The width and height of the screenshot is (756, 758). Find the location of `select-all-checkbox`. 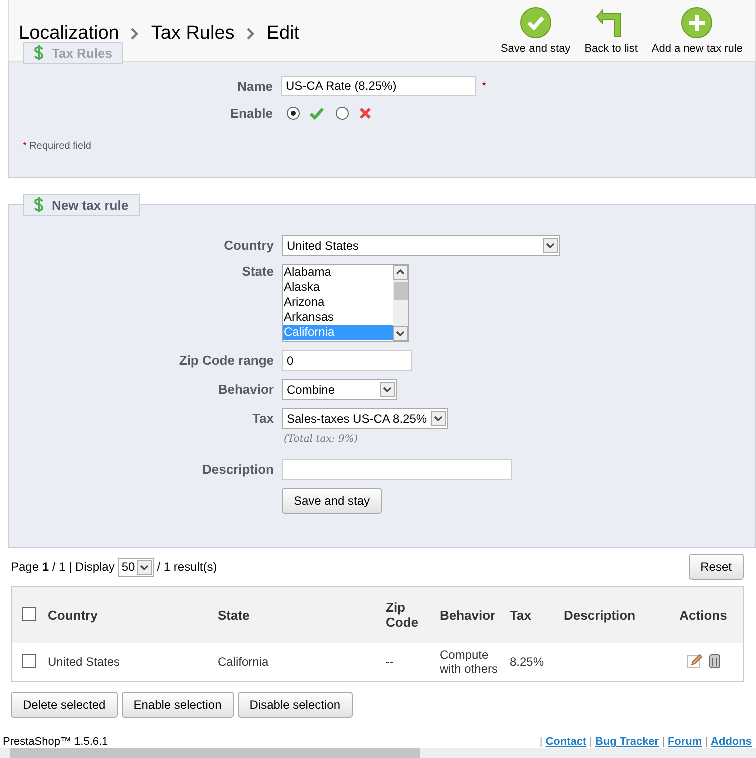

select-all-checkbox is located at coordinates (29, 613).